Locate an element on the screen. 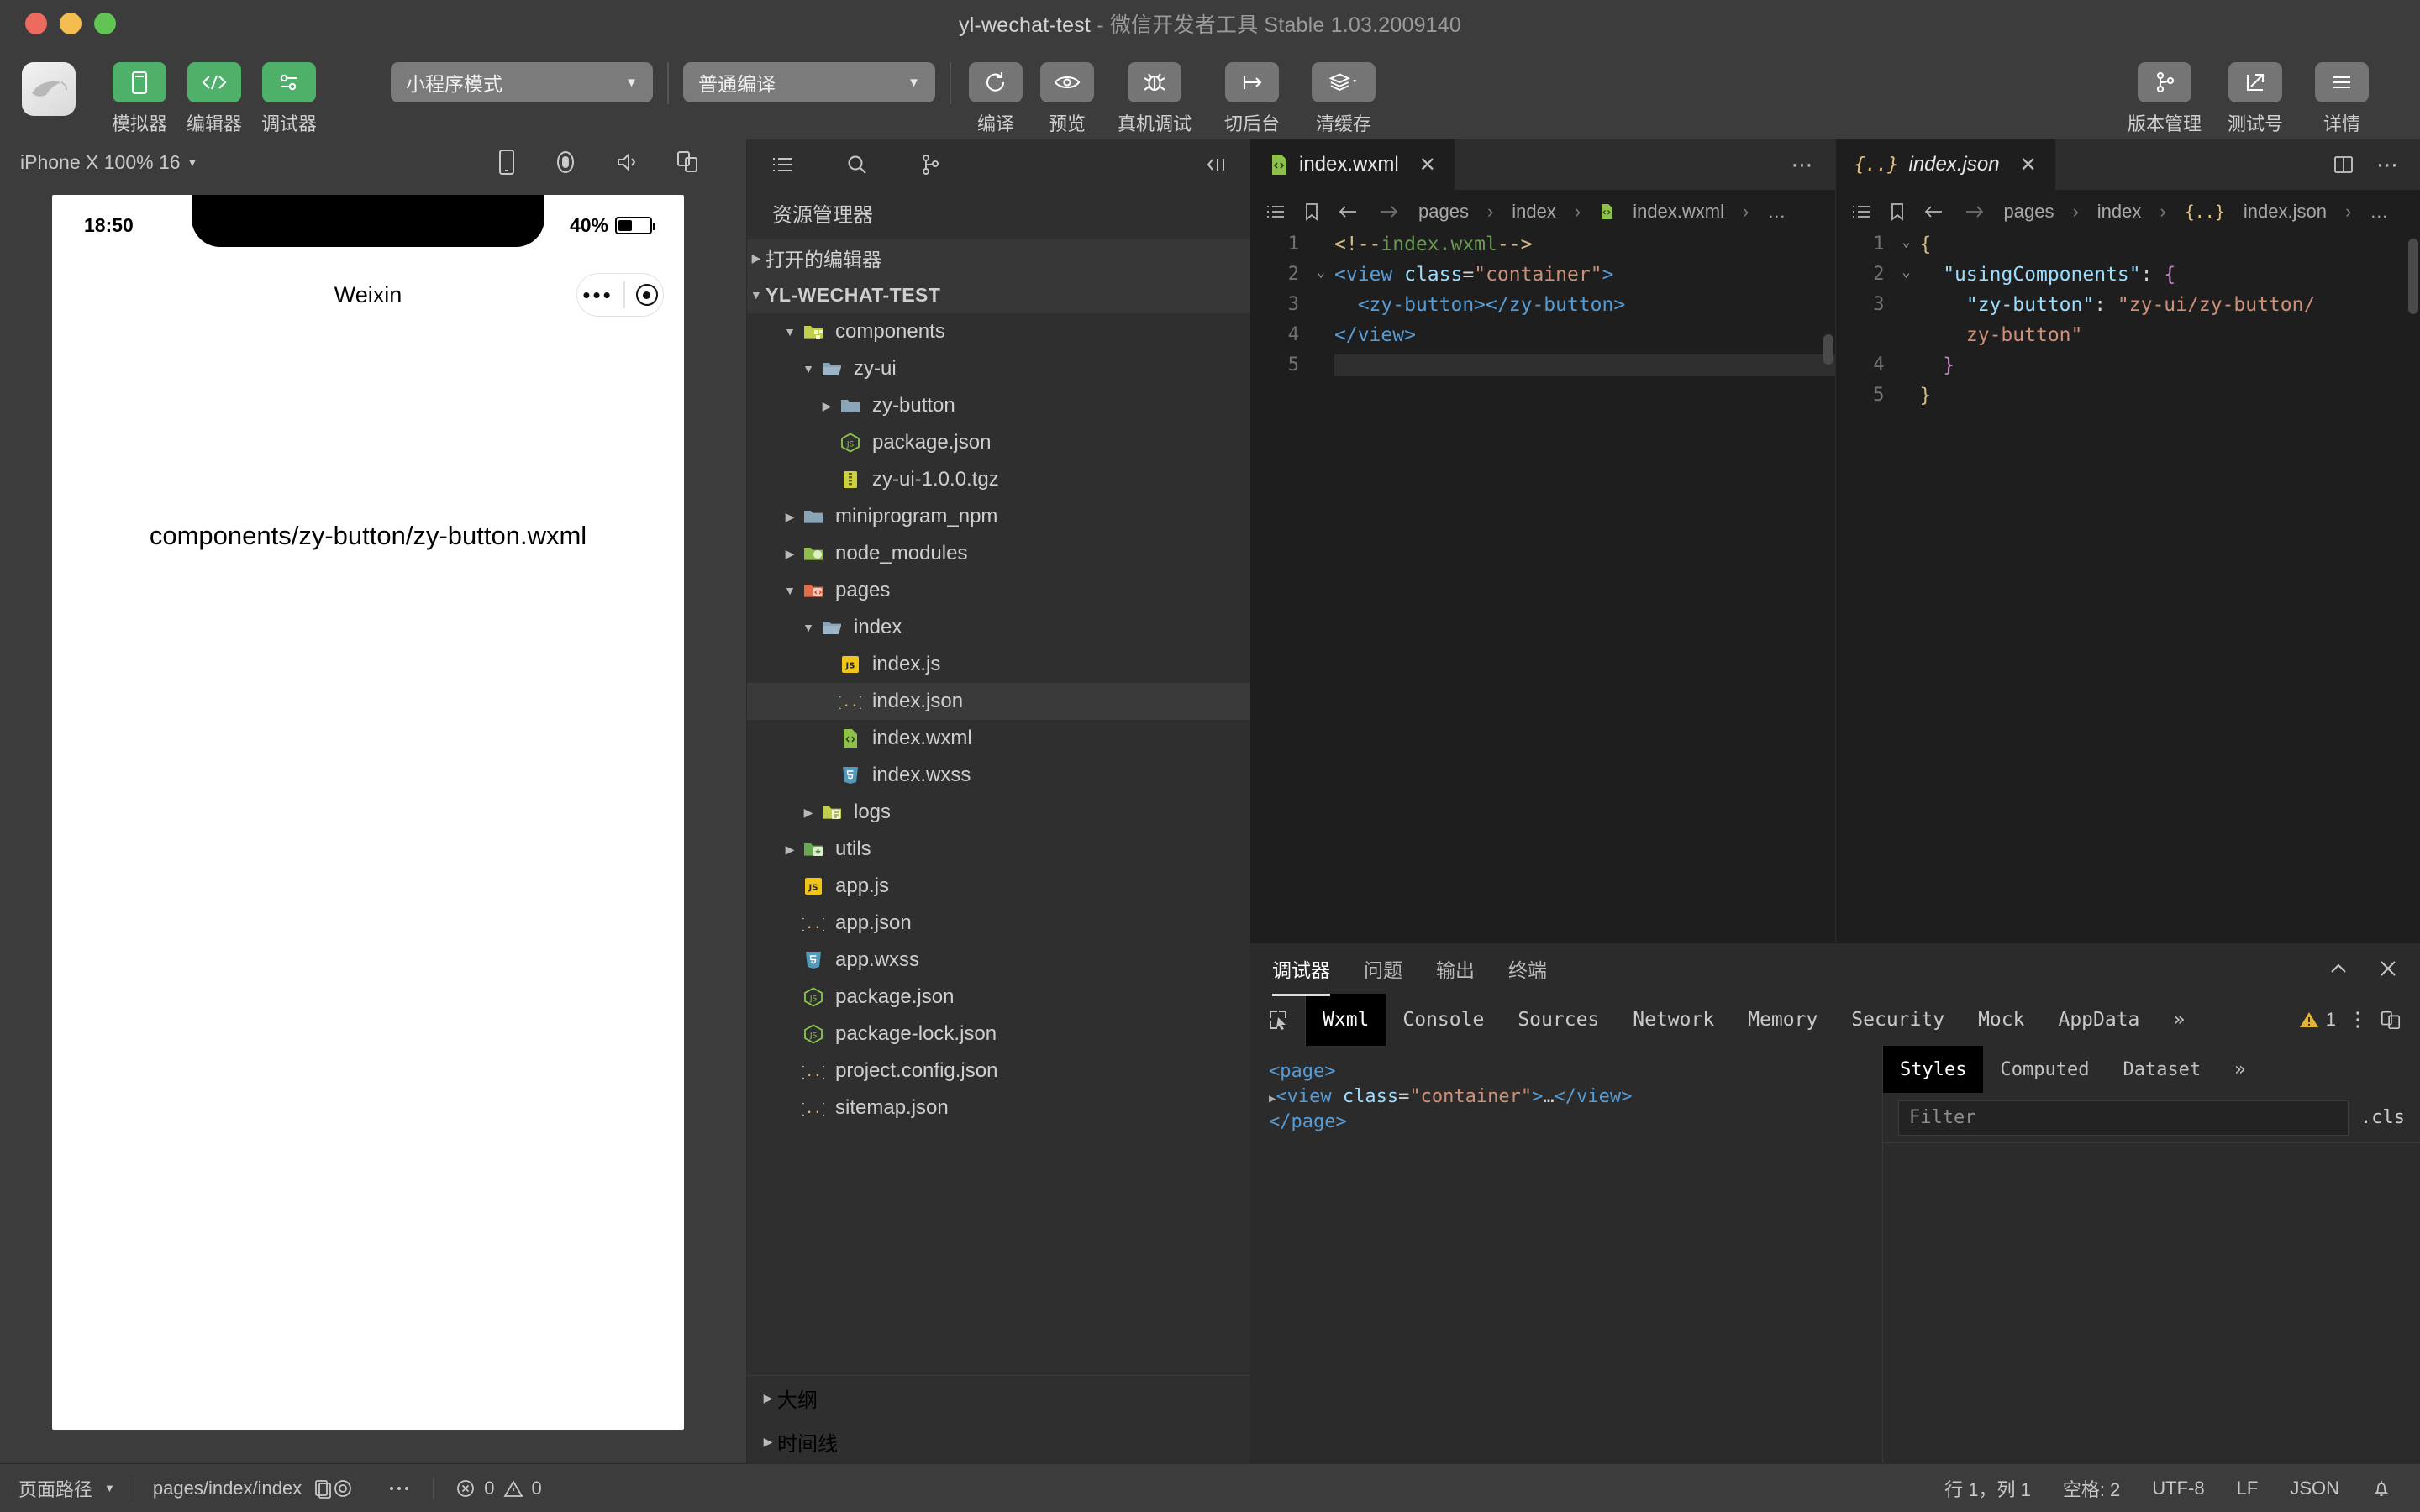 This screenshot has height=1512, width=2420. more-icon-left: ⋯ is located at coordinates (1802, 165).